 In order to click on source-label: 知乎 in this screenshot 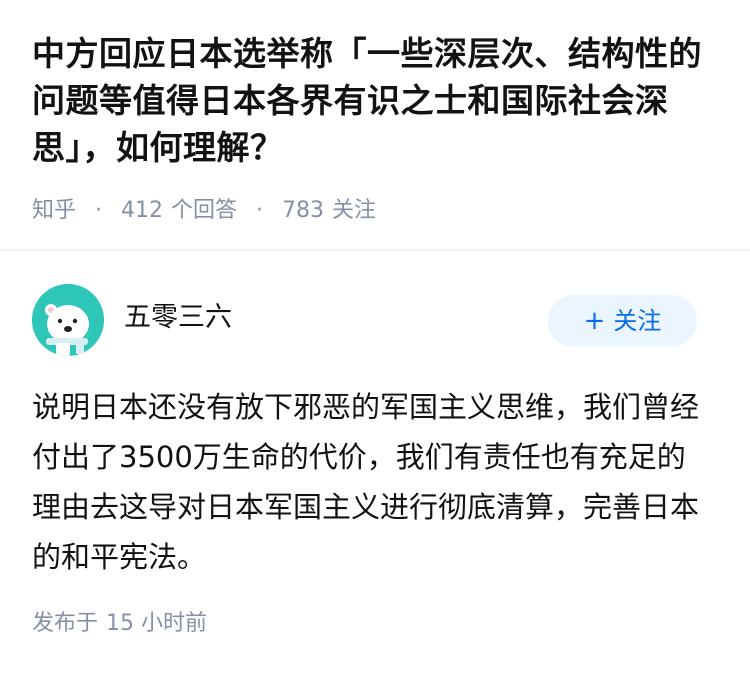, I will do `click(54, 210)`.